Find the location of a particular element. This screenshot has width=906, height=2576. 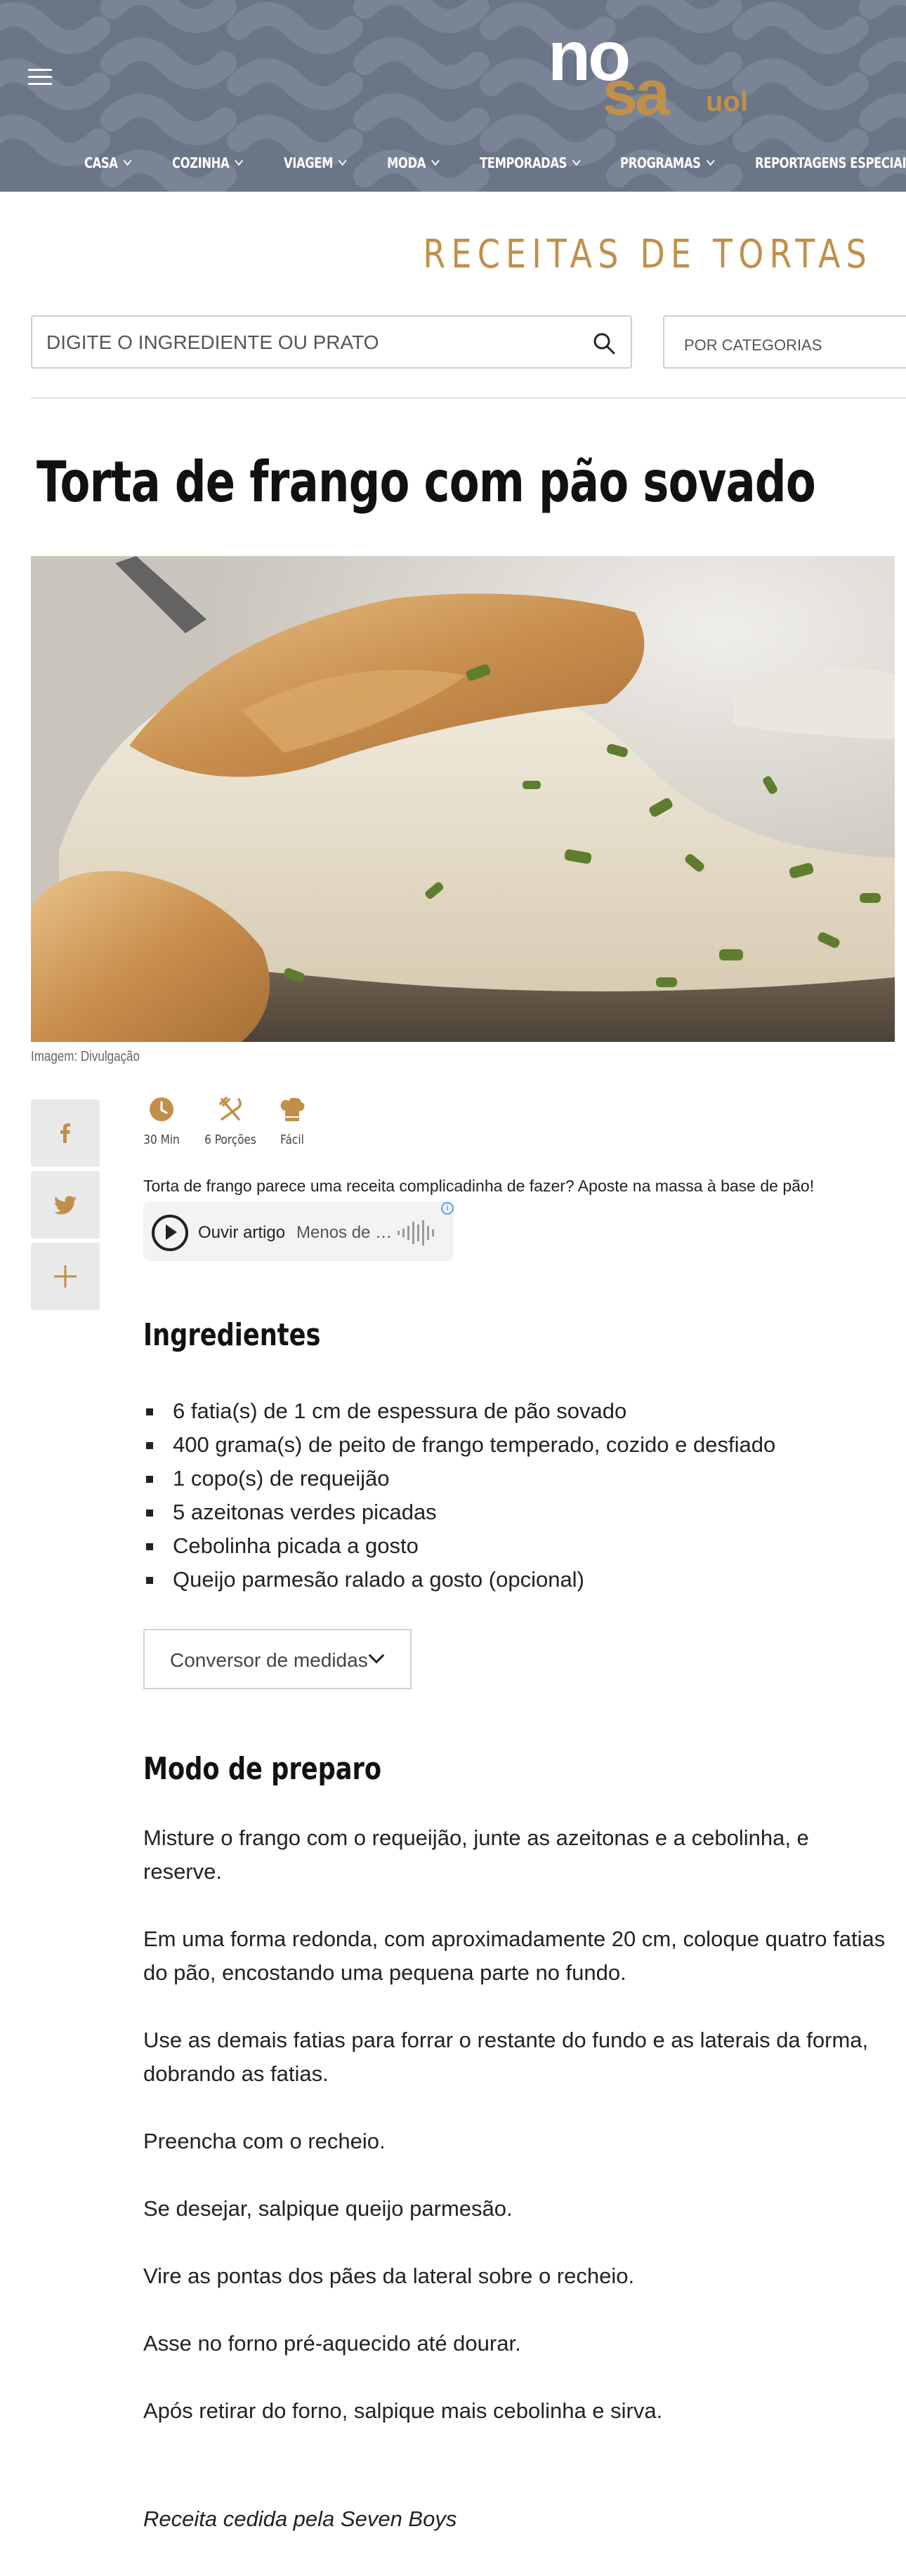

step-text: Se desejar, salpique queijo parmesão. is located at coordinates (328, 2208).